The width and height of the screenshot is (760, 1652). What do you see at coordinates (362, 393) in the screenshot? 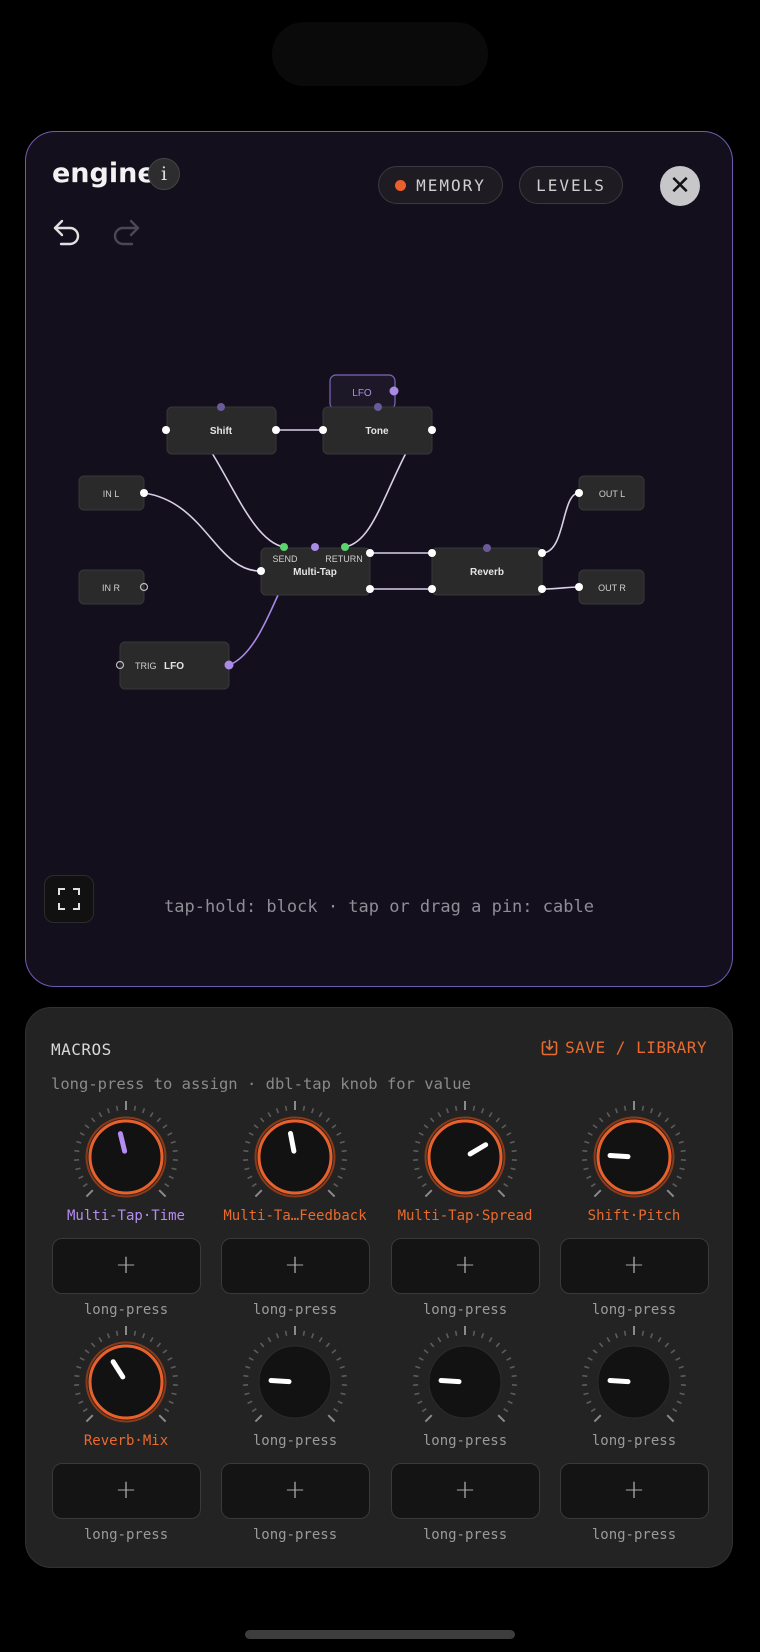
I see `lfo-mod-node-label: LFO` at bounding box center [362, 393].